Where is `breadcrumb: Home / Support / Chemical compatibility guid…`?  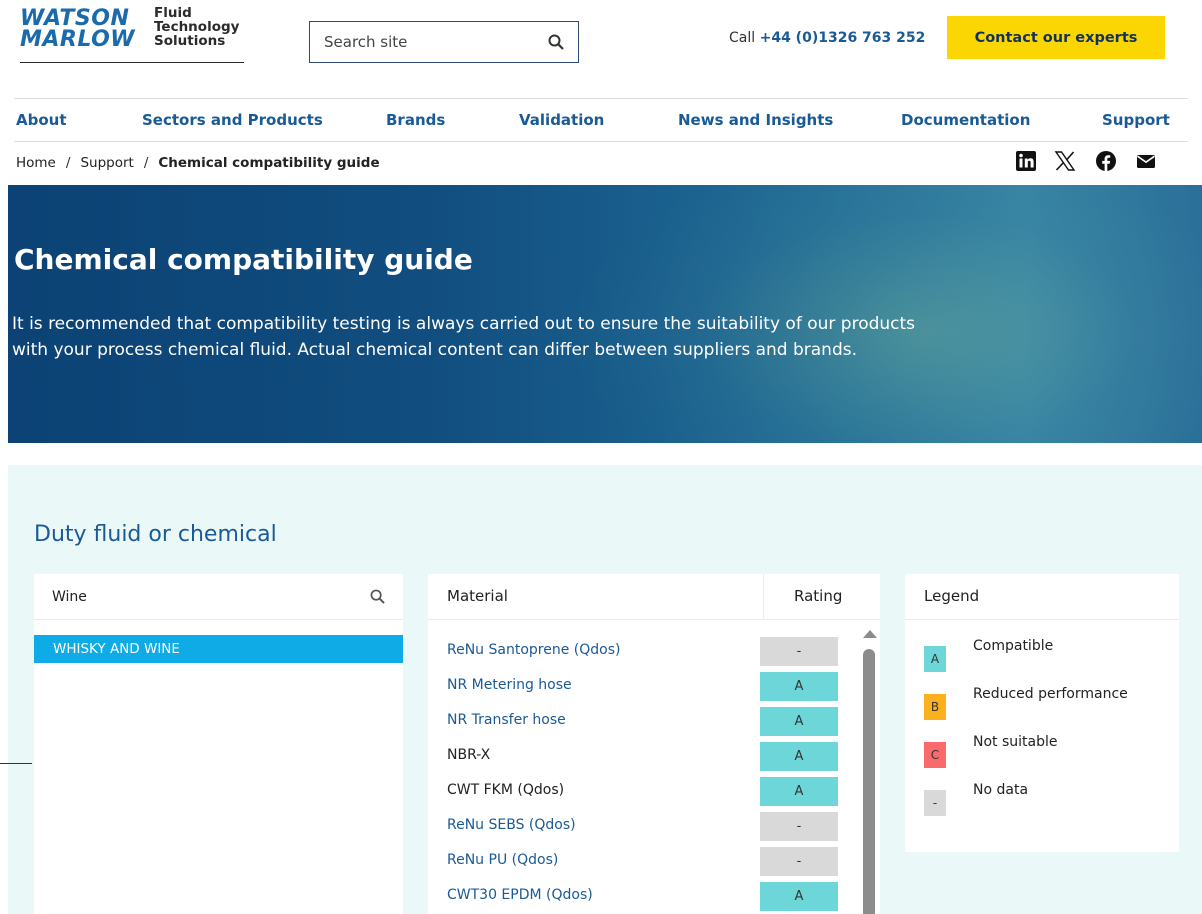
breadcrumb: Home / Support / Chemical compatibility guid… is located at coordinates (198, 163).